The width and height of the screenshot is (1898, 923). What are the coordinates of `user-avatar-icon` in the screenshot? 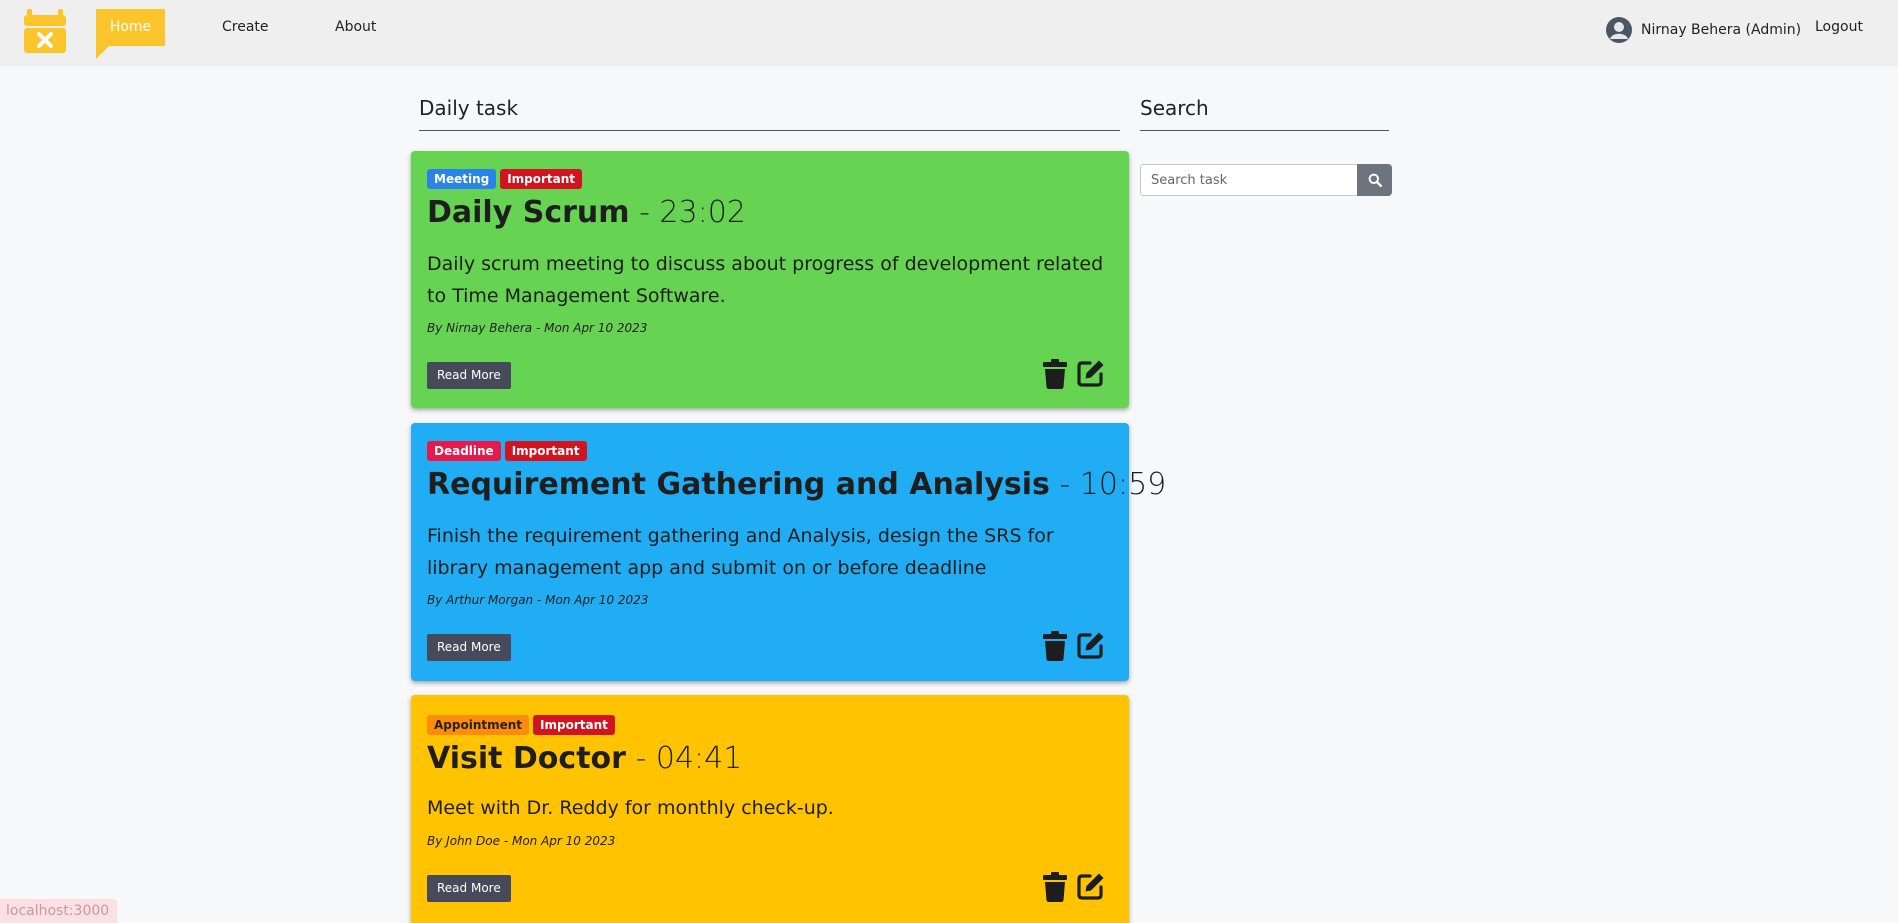 It's located at (1619, 30).